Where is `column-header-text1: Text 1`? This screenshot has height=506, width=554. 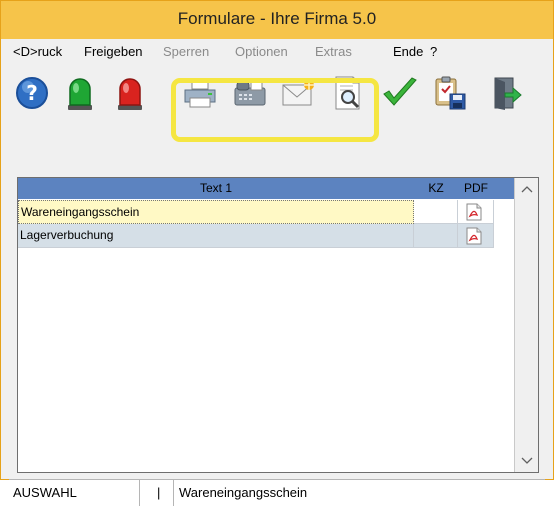 column-header-text1: Text 1 is located at coordinates (216, 188).